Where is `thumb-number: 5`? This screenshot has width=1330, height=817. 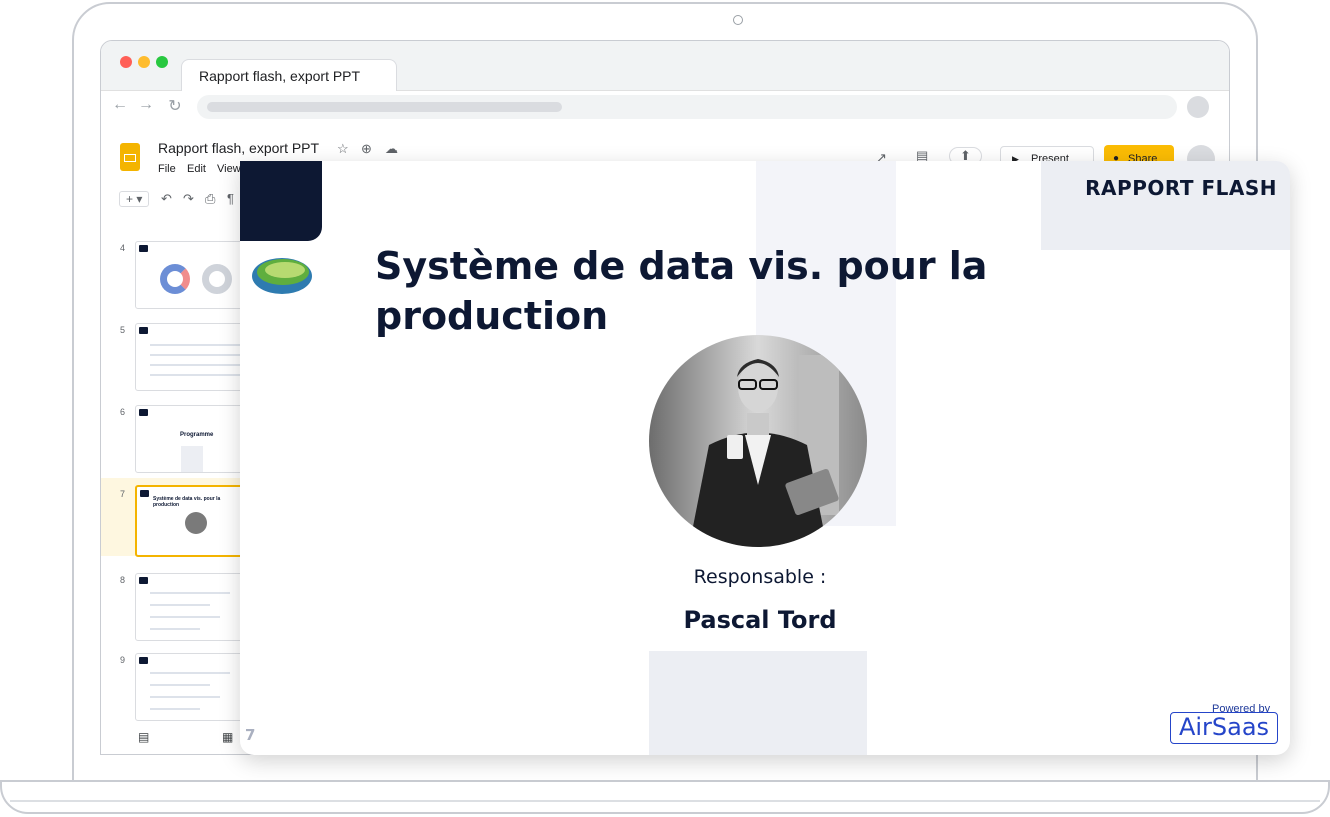 thumb-number: 5 is located at coordinates (123, 330).